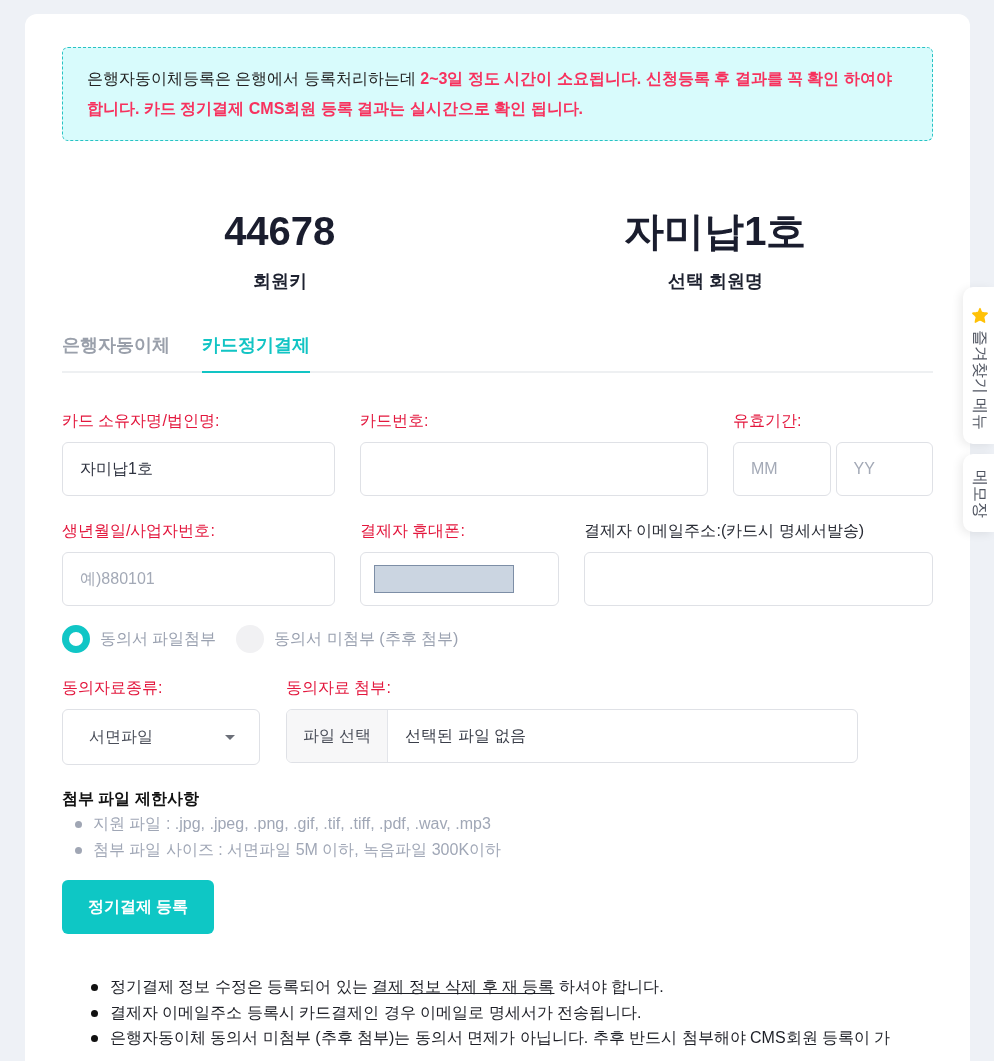  I want to click on field-label: 동의자료종류:, so click(112, 688).